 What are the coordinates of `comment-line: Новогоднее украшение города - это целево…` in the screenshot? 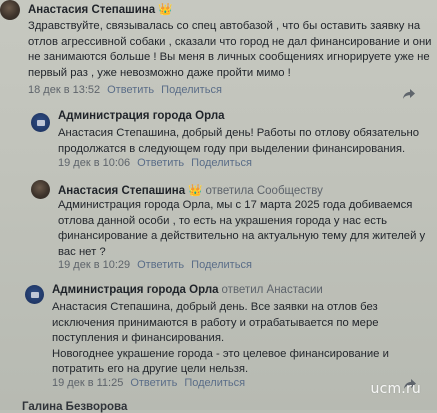 It's located at (220, 353).